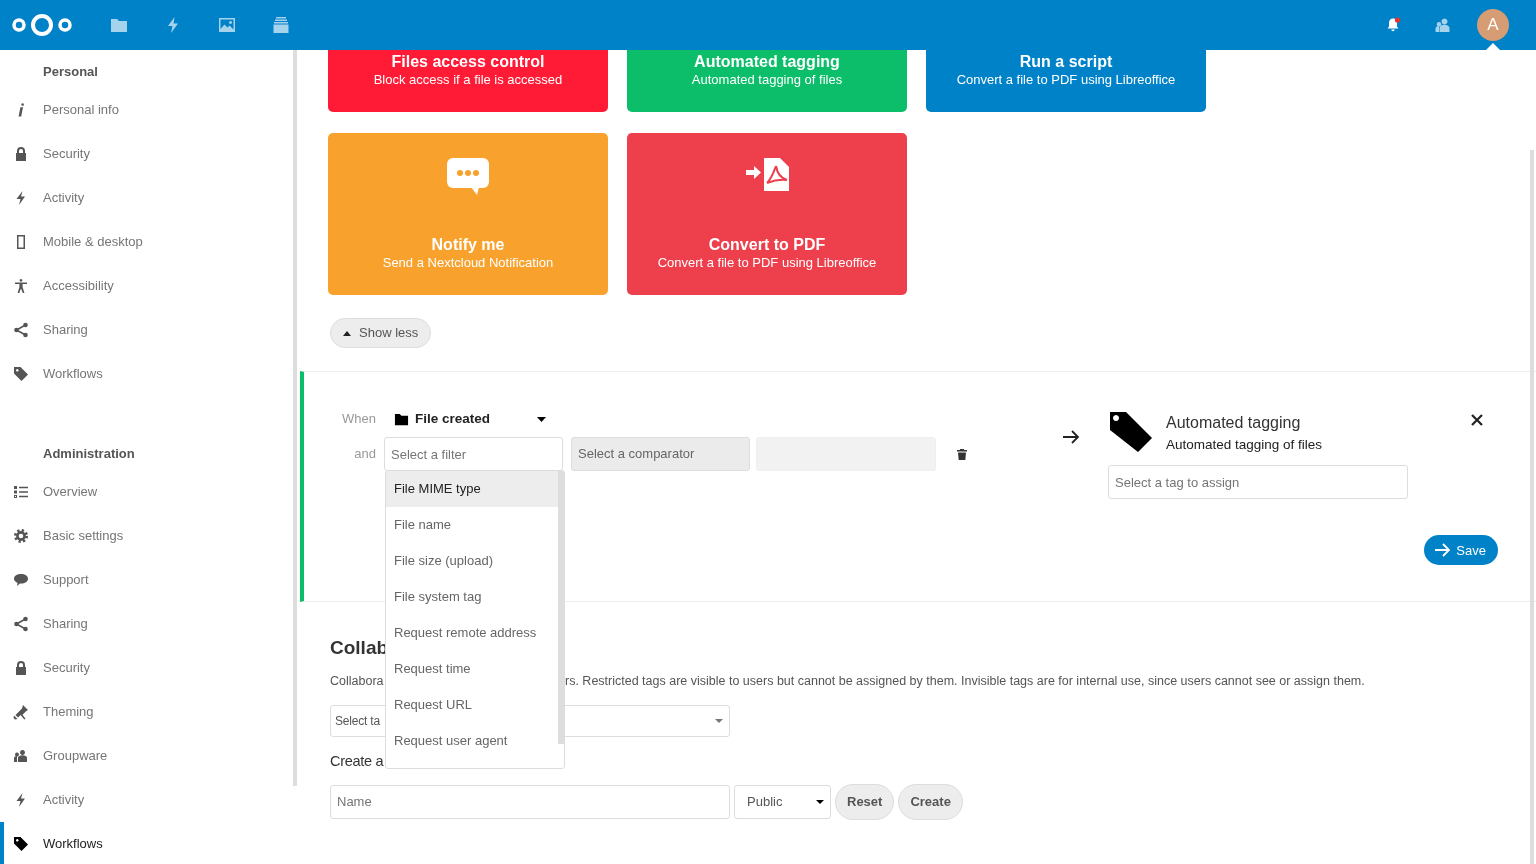 The image size is (1536, 864). I want to click on dropdown-option: File MIME type, so click(472, 489).